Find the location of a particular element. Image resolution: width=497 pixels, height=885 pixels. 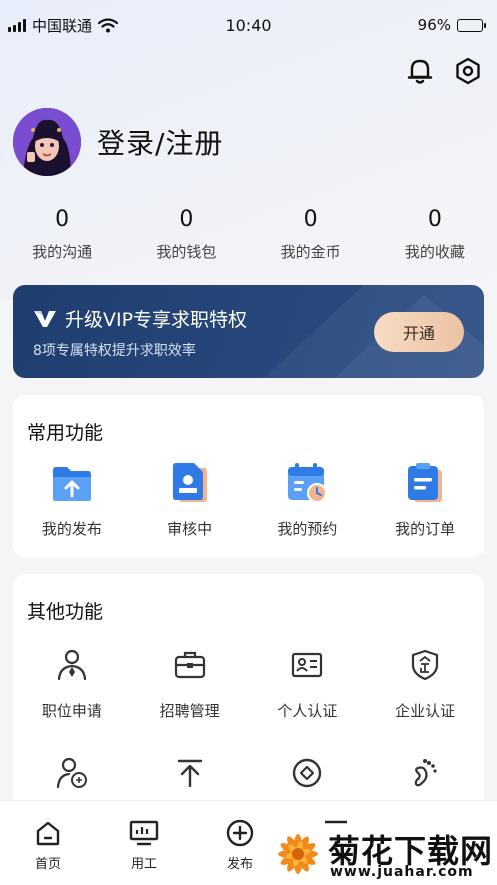

other-item-job-application: 职位申请 is located at coordinates (72, 681).